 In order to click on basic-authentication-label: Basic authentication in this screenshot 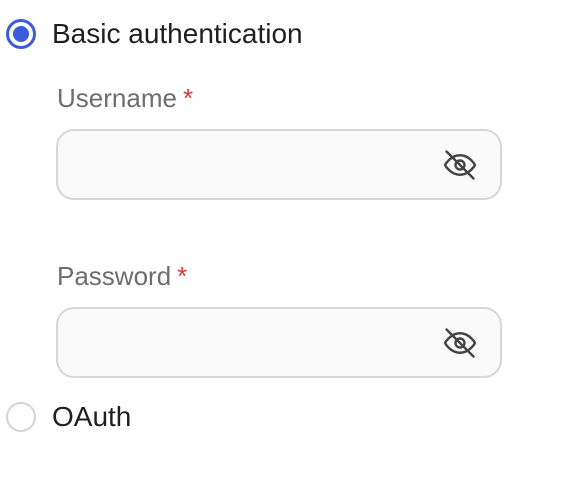, I will do `click(177, 33)`.